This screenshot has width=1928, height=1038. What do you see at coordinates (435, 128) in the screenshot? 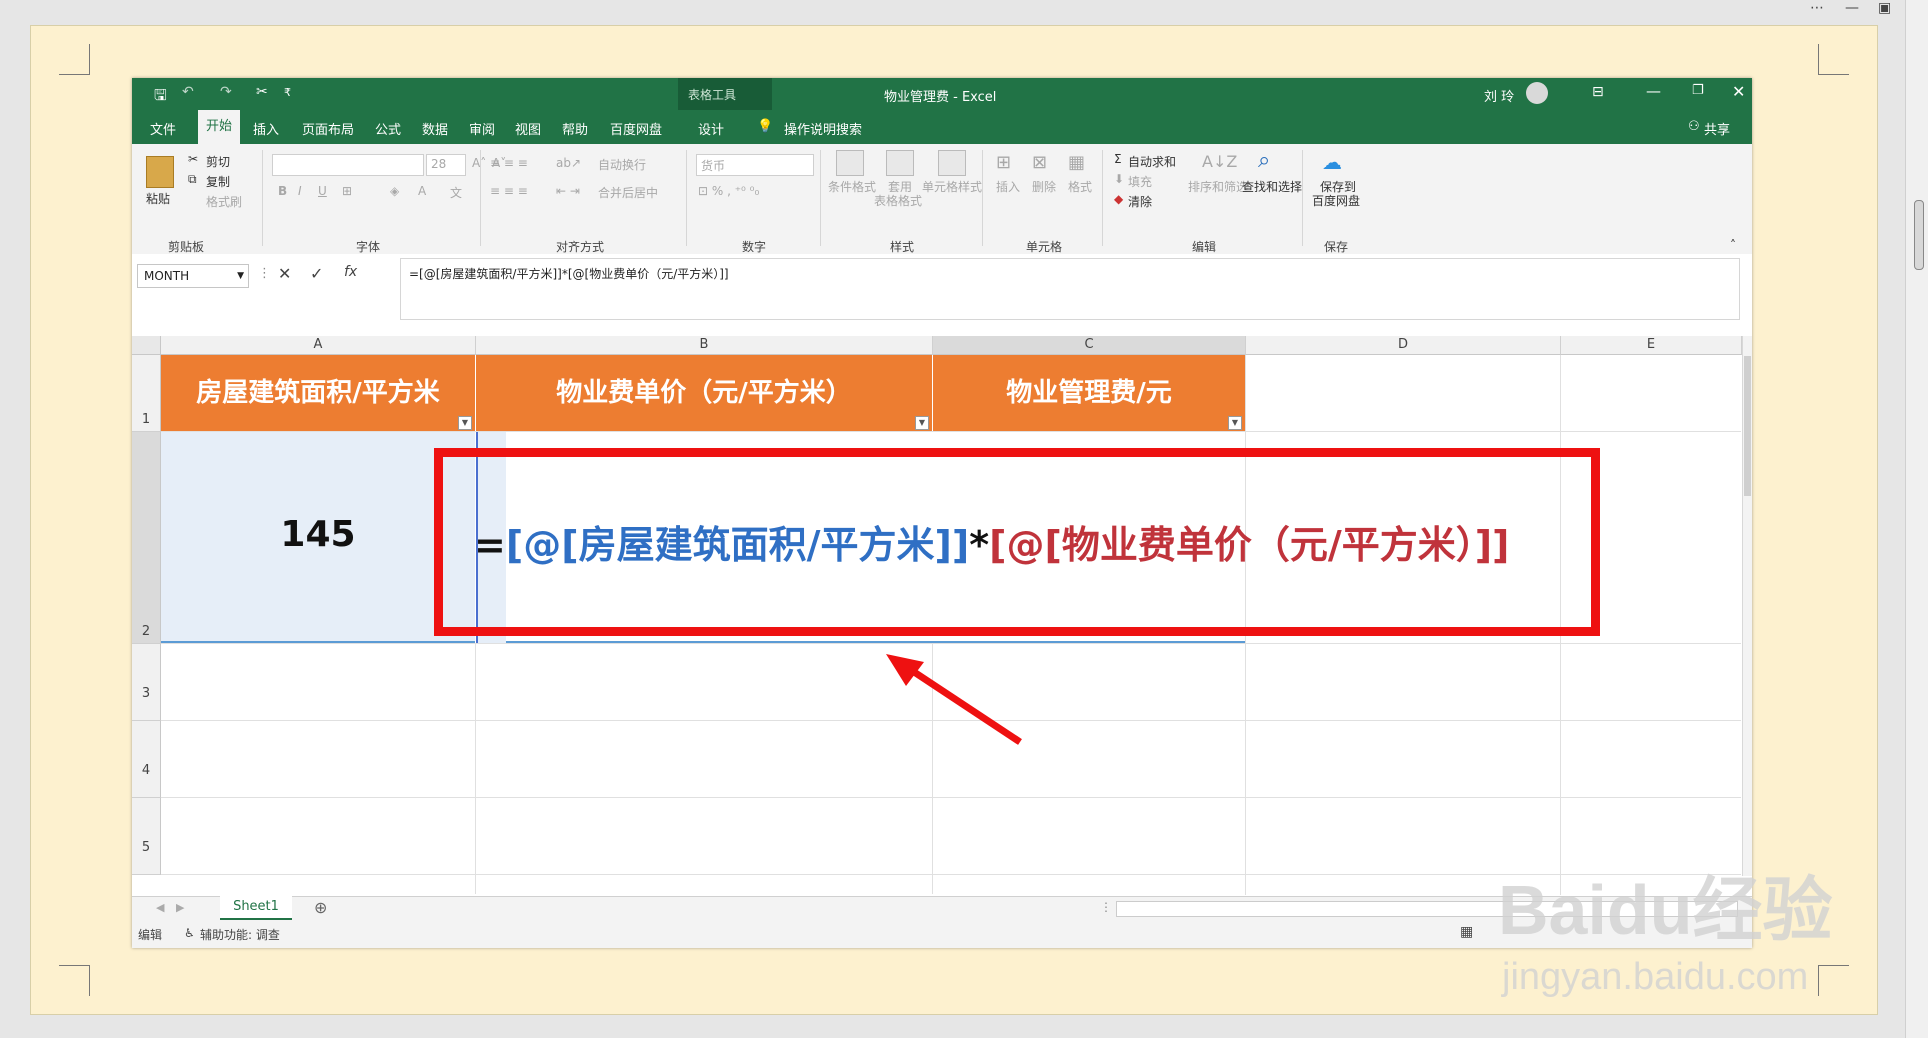
I see `tab-data: 数据` at bounding box center [435, 128].